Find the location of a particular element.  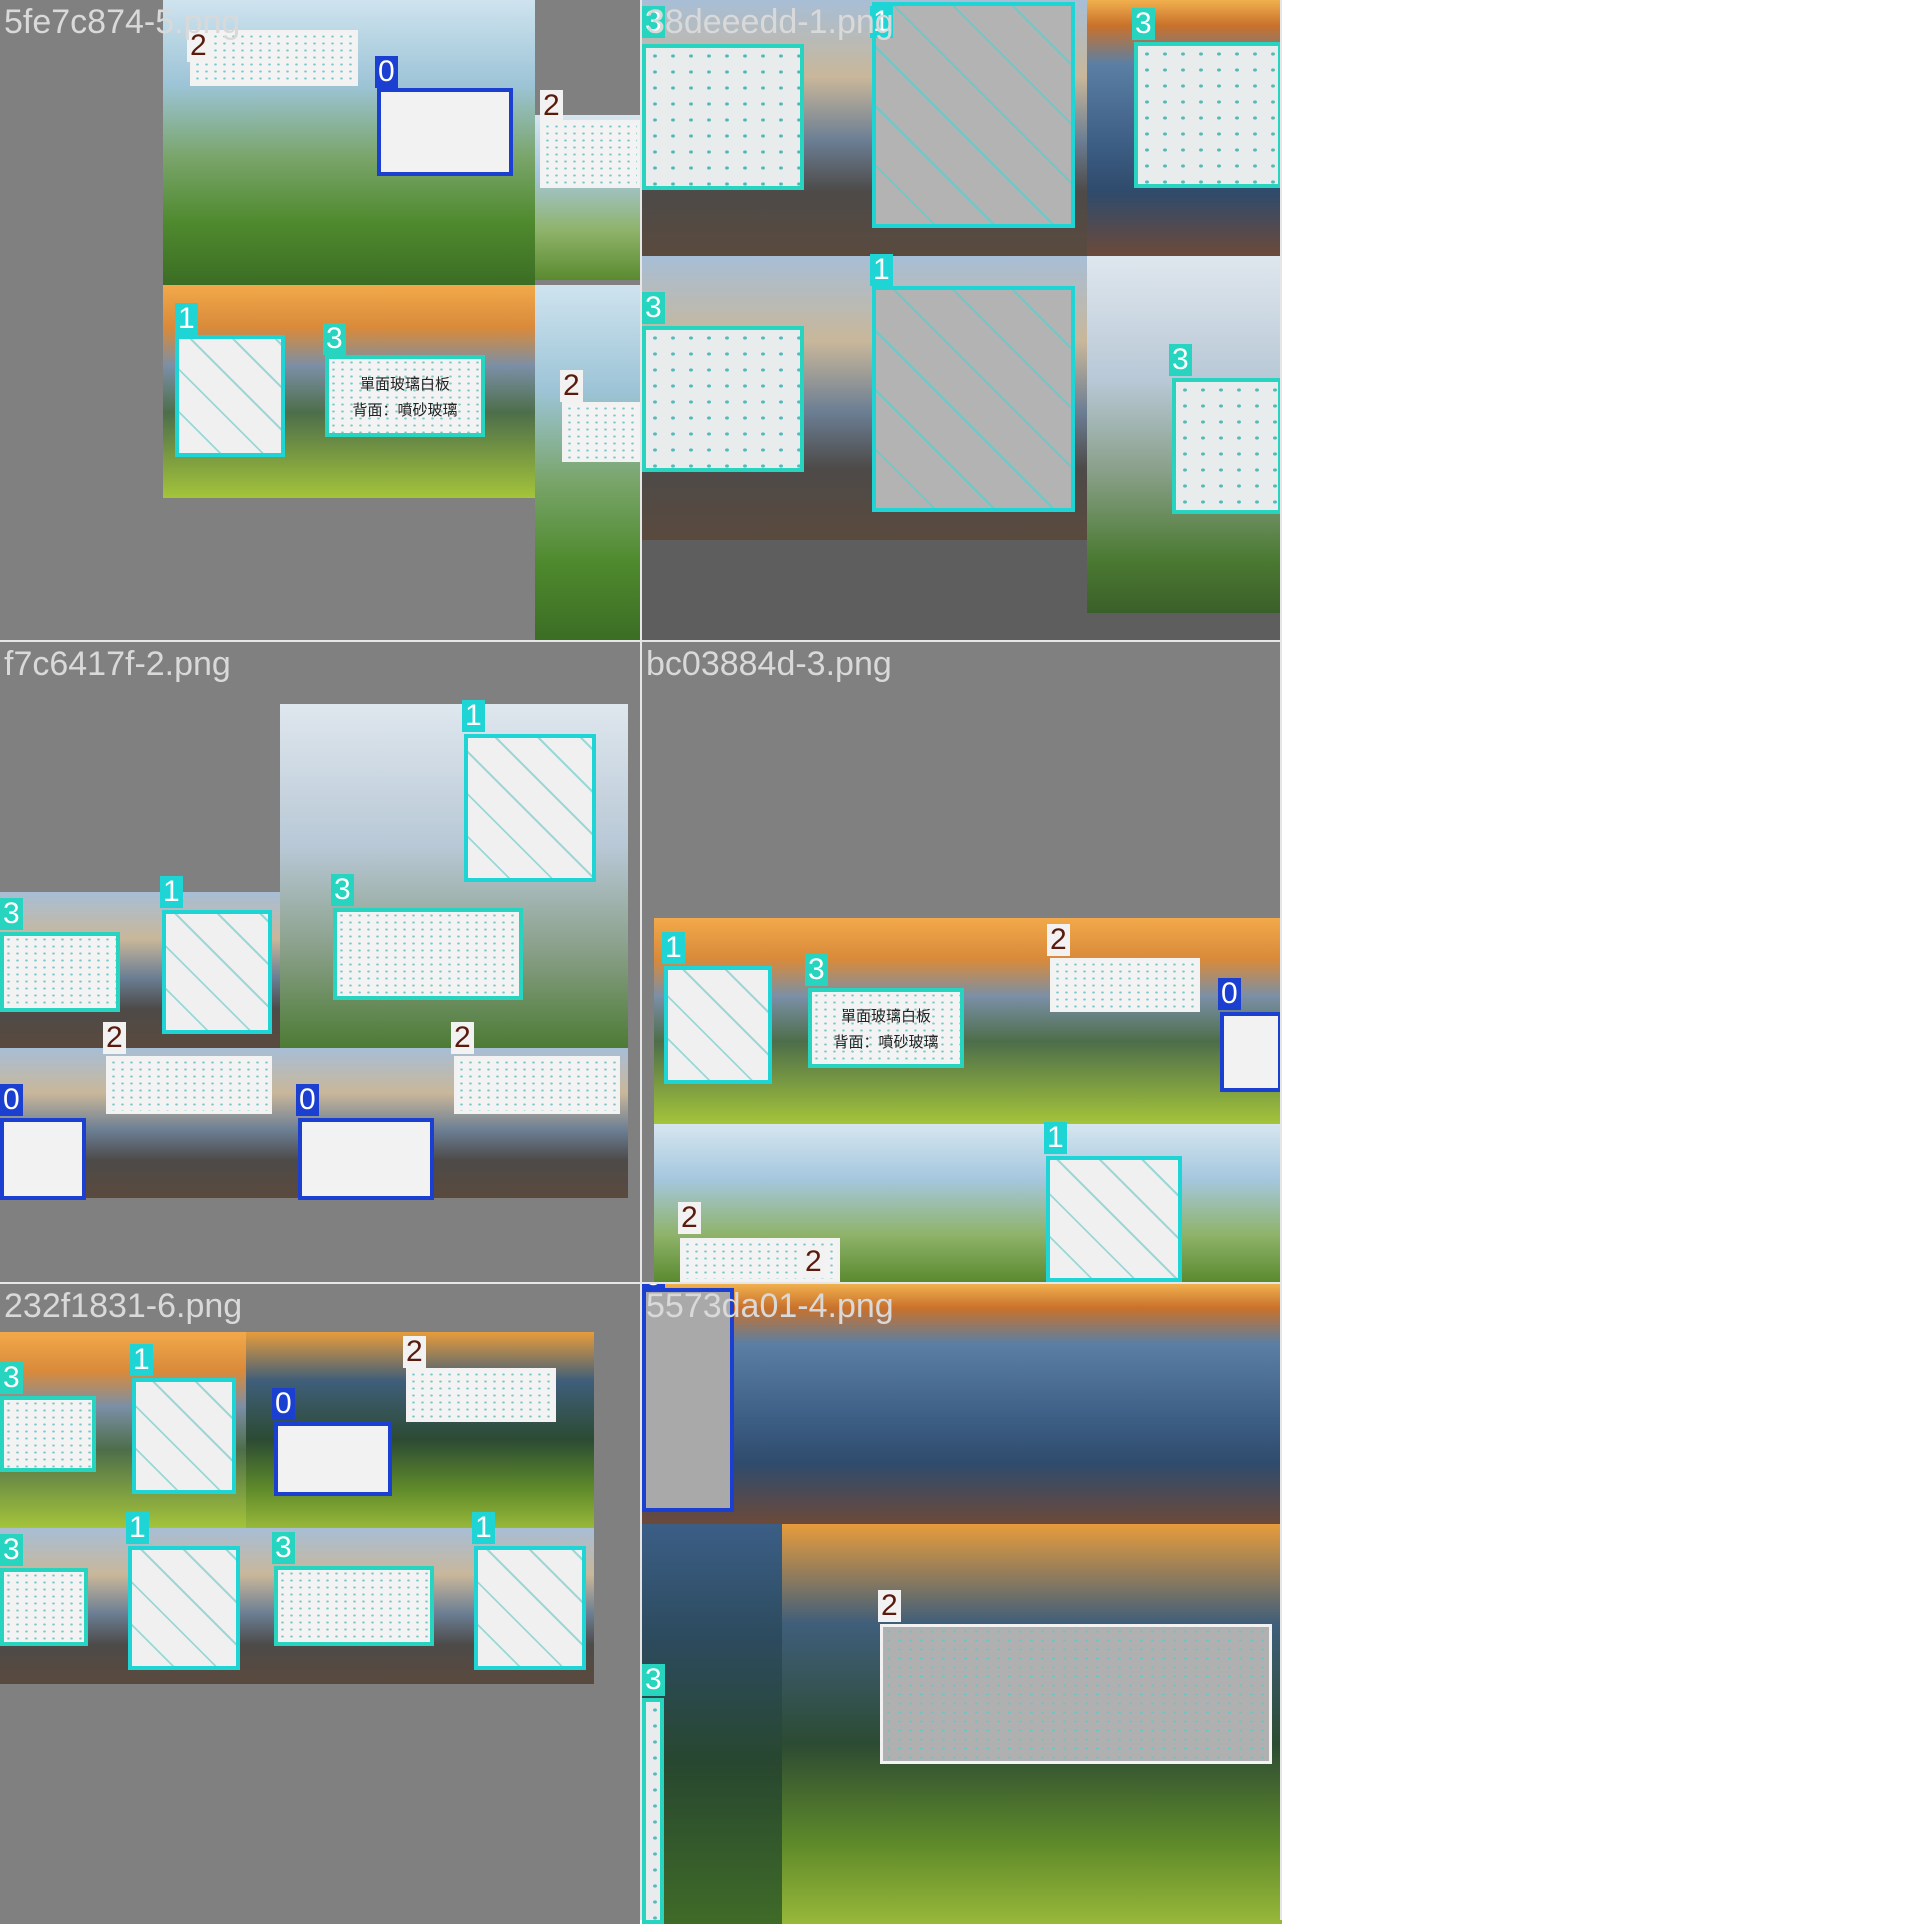

mosaic-tile-2: 38deeedd-1.png 3 1 3 3 1 3 is located at coordinates (962, 320).